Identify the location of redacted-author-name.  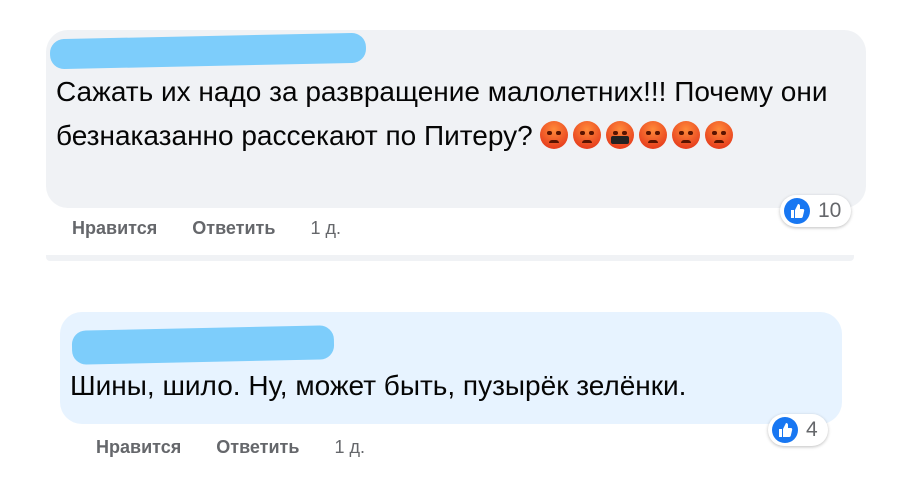
(203, 345).